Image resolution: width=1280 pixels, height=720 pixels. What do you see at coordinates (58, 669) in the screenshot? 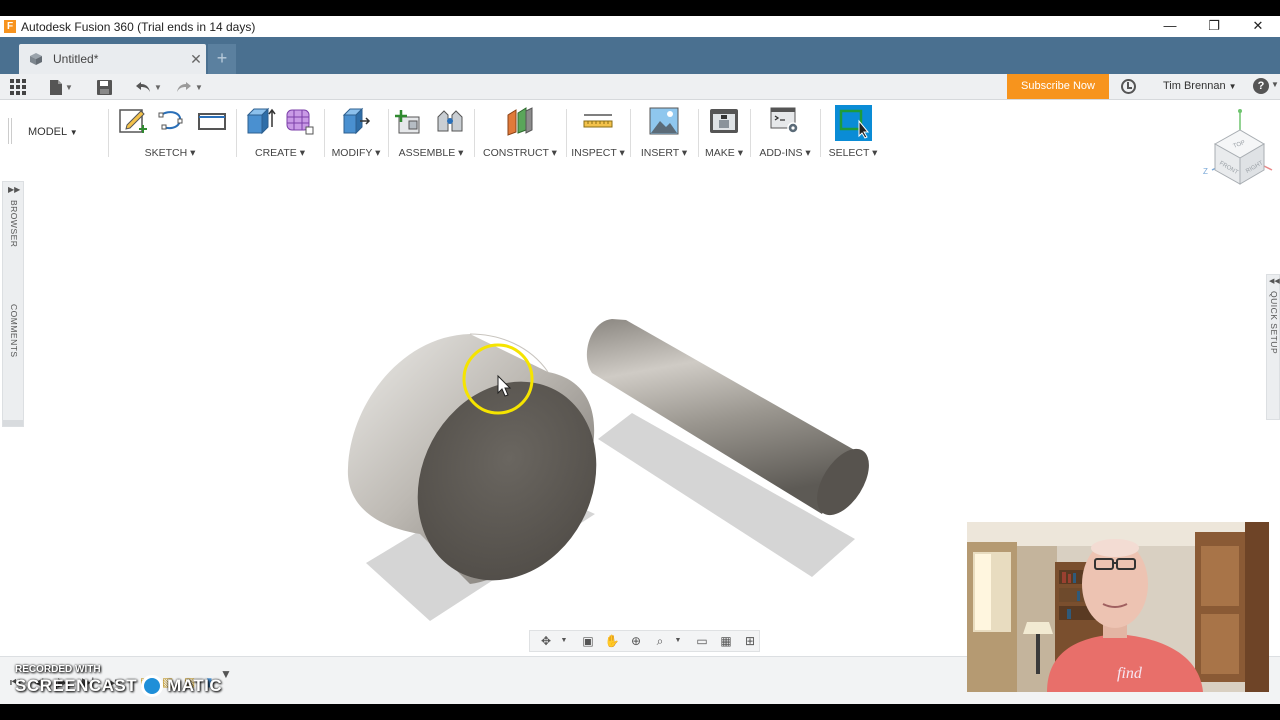
I see `watermark-recorded-with: RECORDED WITH` at bounding box center [58, 669].